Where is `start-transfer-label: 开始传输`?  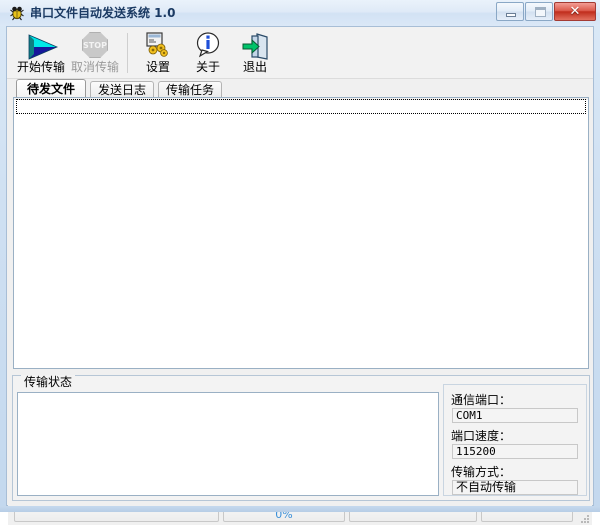 start-transfer-label: 开始传输 is located at coordinates (40, 67).